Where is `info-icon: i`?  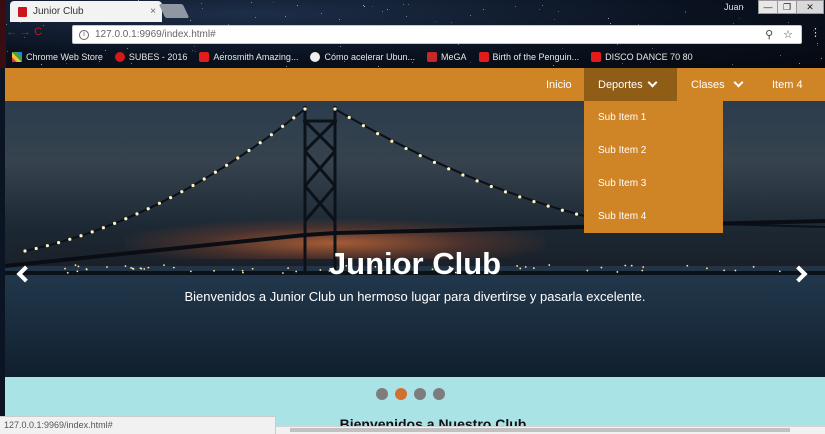
info-icon: i is located at coordinates (84, 34).